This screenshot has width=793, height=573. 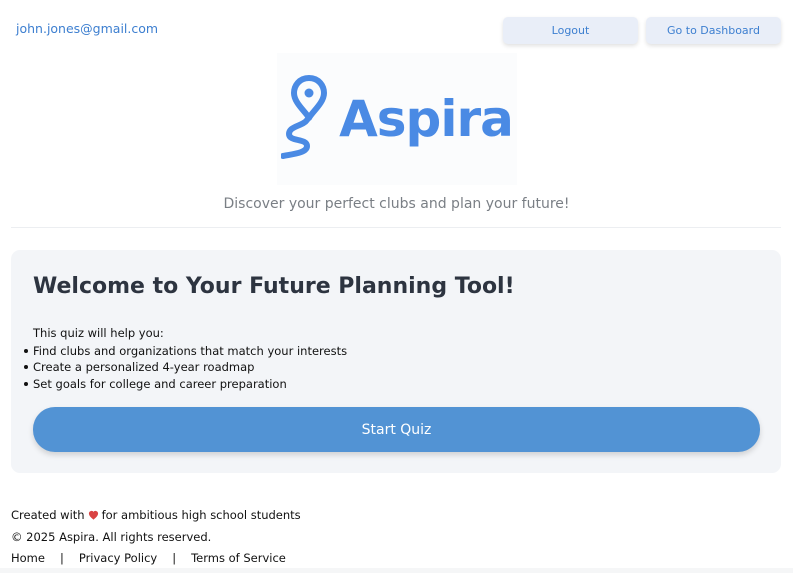 What do you see at coordinates (570, 30) in the screenshot?
I see `logout-button: Logout` at bounding box center [570, 30].